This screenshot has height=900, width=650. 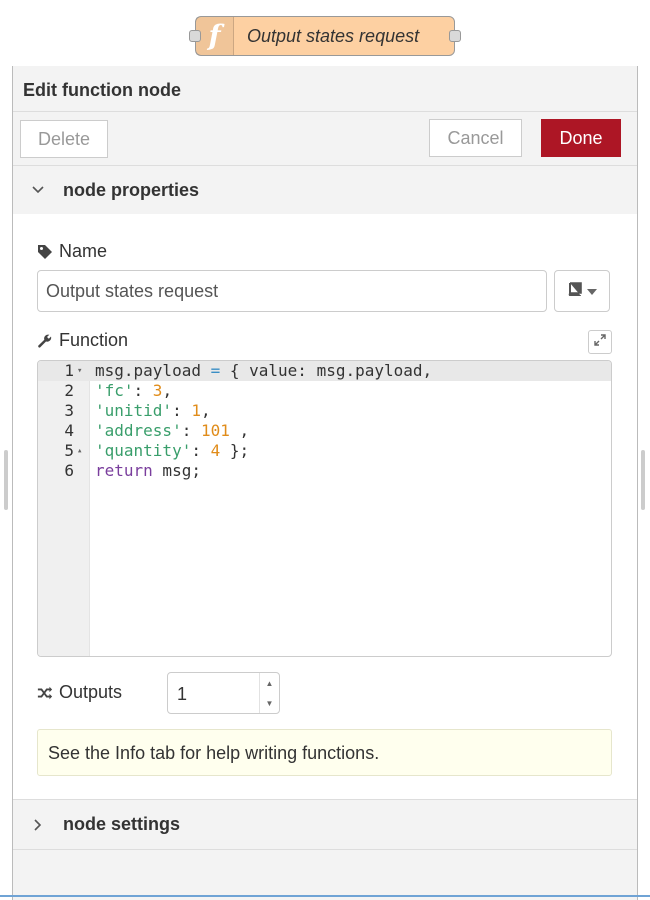 What do you see at coordinates (79, 371) in the screenshot?
I see `fold-marker: ▾` at bounding box center [79, 371].